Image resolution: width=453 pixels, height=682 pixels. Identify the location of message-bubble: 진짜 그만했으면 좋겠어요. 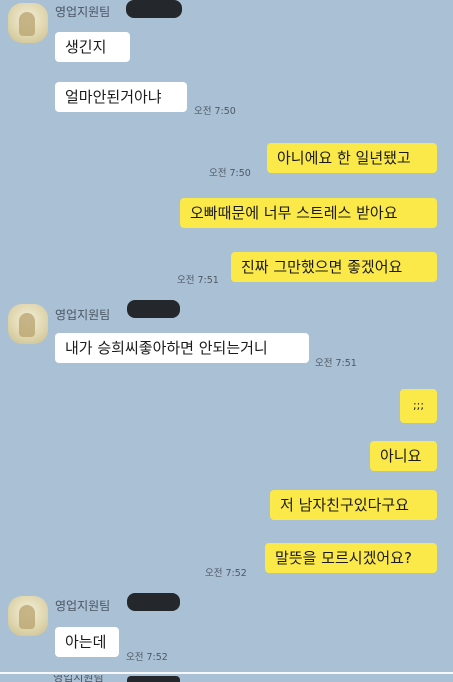
(334, 267).